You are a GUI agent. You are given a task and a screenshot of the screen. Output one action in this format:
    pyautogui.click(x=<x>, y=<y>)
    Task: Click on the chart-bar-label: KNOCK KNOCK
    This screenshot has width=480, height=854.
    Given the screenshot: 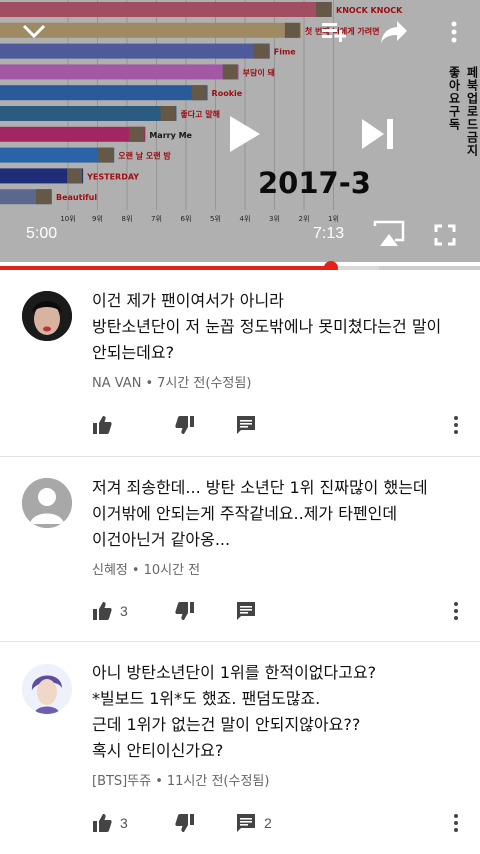 What is the action you would take?
    pyautogui.click(x=369, y=10)
    